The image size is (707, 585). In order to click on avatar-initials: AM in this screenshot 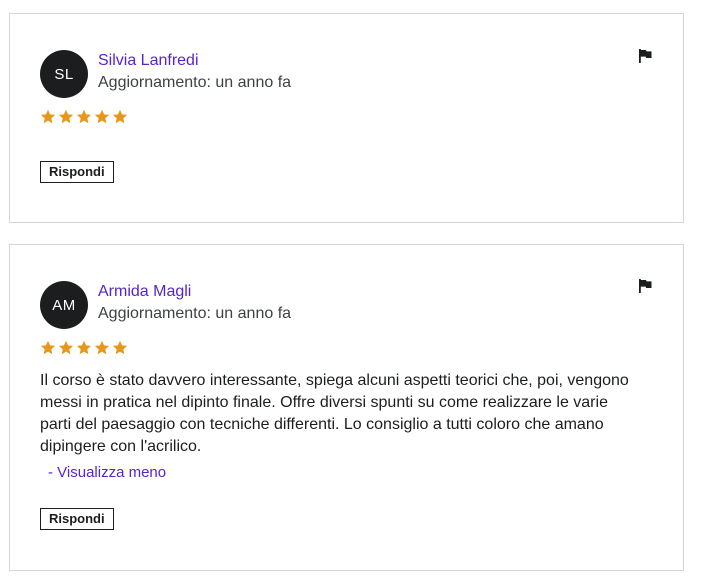, I will do `click(64, 305)`.